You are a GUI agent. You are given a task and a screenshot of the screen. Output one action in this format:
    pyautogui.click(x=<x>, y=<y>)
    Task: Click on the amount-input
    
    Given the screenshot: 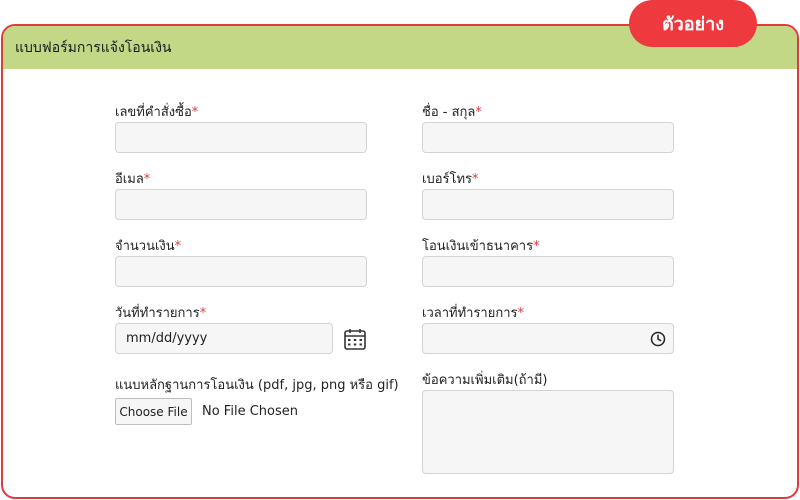 What is the action you would take?
    pyautogui.click(x=241, y=271)
    